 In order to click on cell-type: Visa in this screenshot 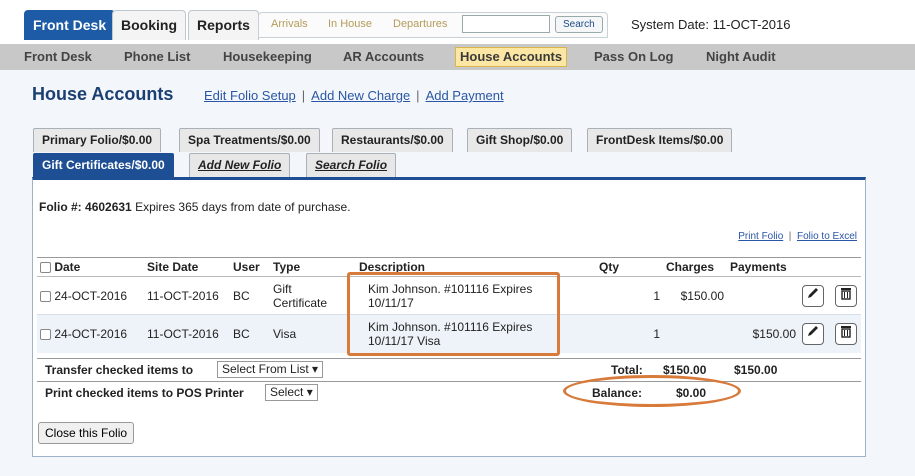, I will do `click(313, 333)`.